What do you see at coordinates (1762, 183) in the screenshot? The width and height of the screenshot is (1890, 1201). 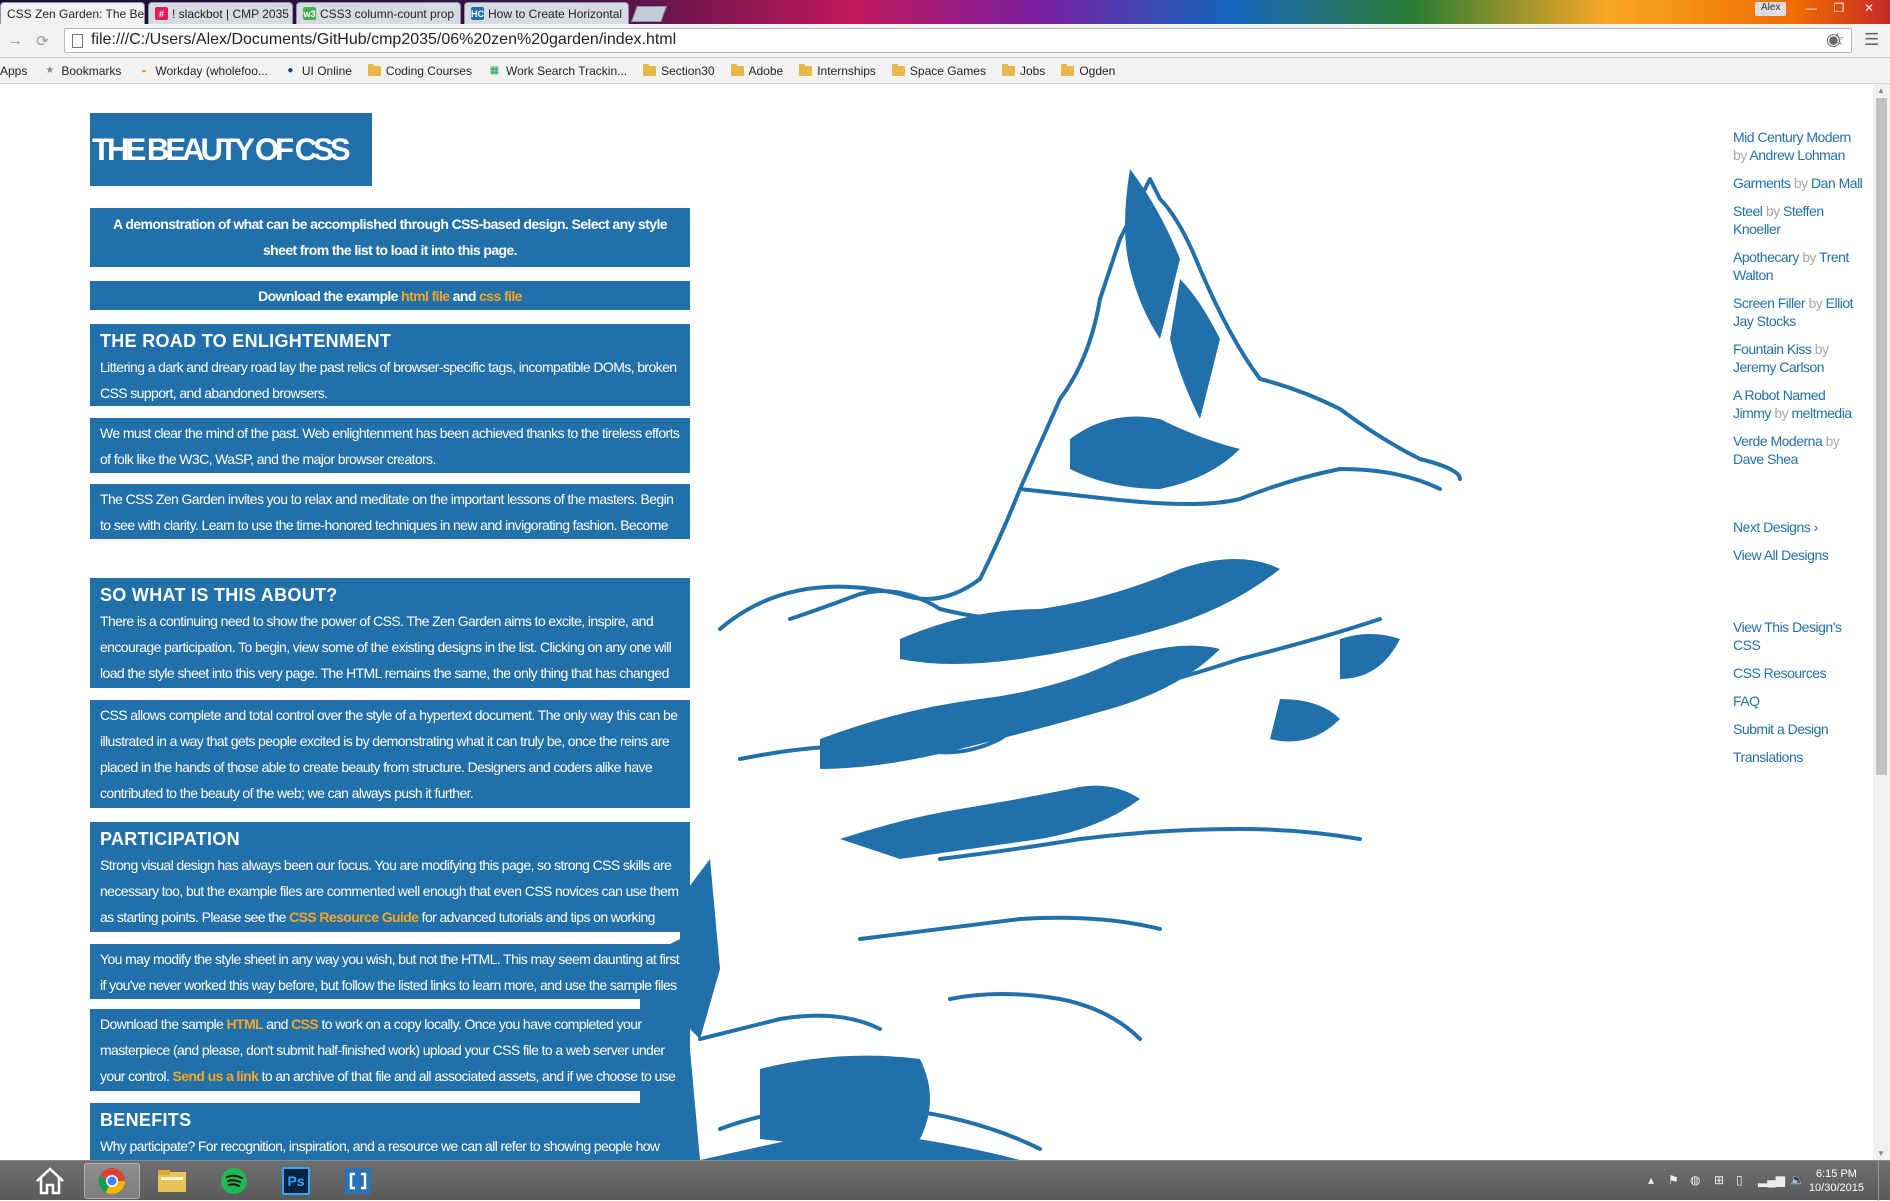 I see `design-name: Garments` at bounding box center [1762, 183].